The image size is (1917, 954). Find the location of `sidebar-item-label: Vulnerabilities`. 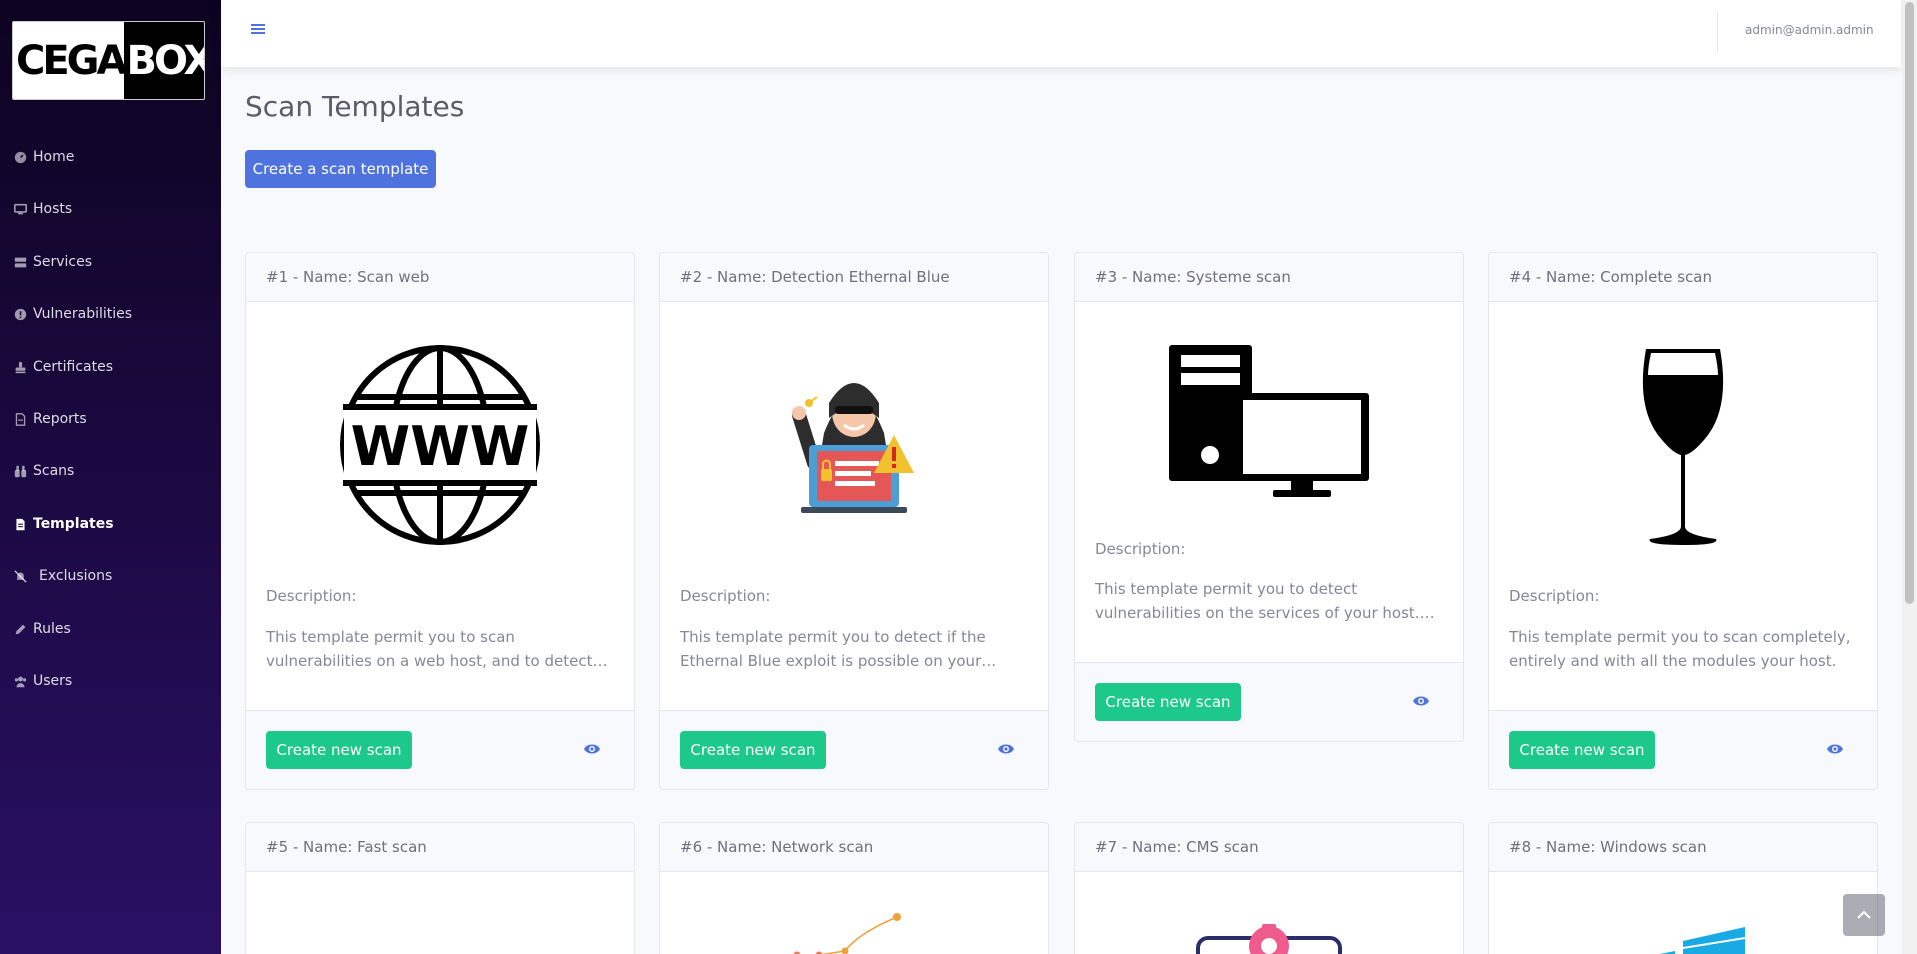

sidebar-item-label: Vulnerabilities is located at coordinates (83, 314).